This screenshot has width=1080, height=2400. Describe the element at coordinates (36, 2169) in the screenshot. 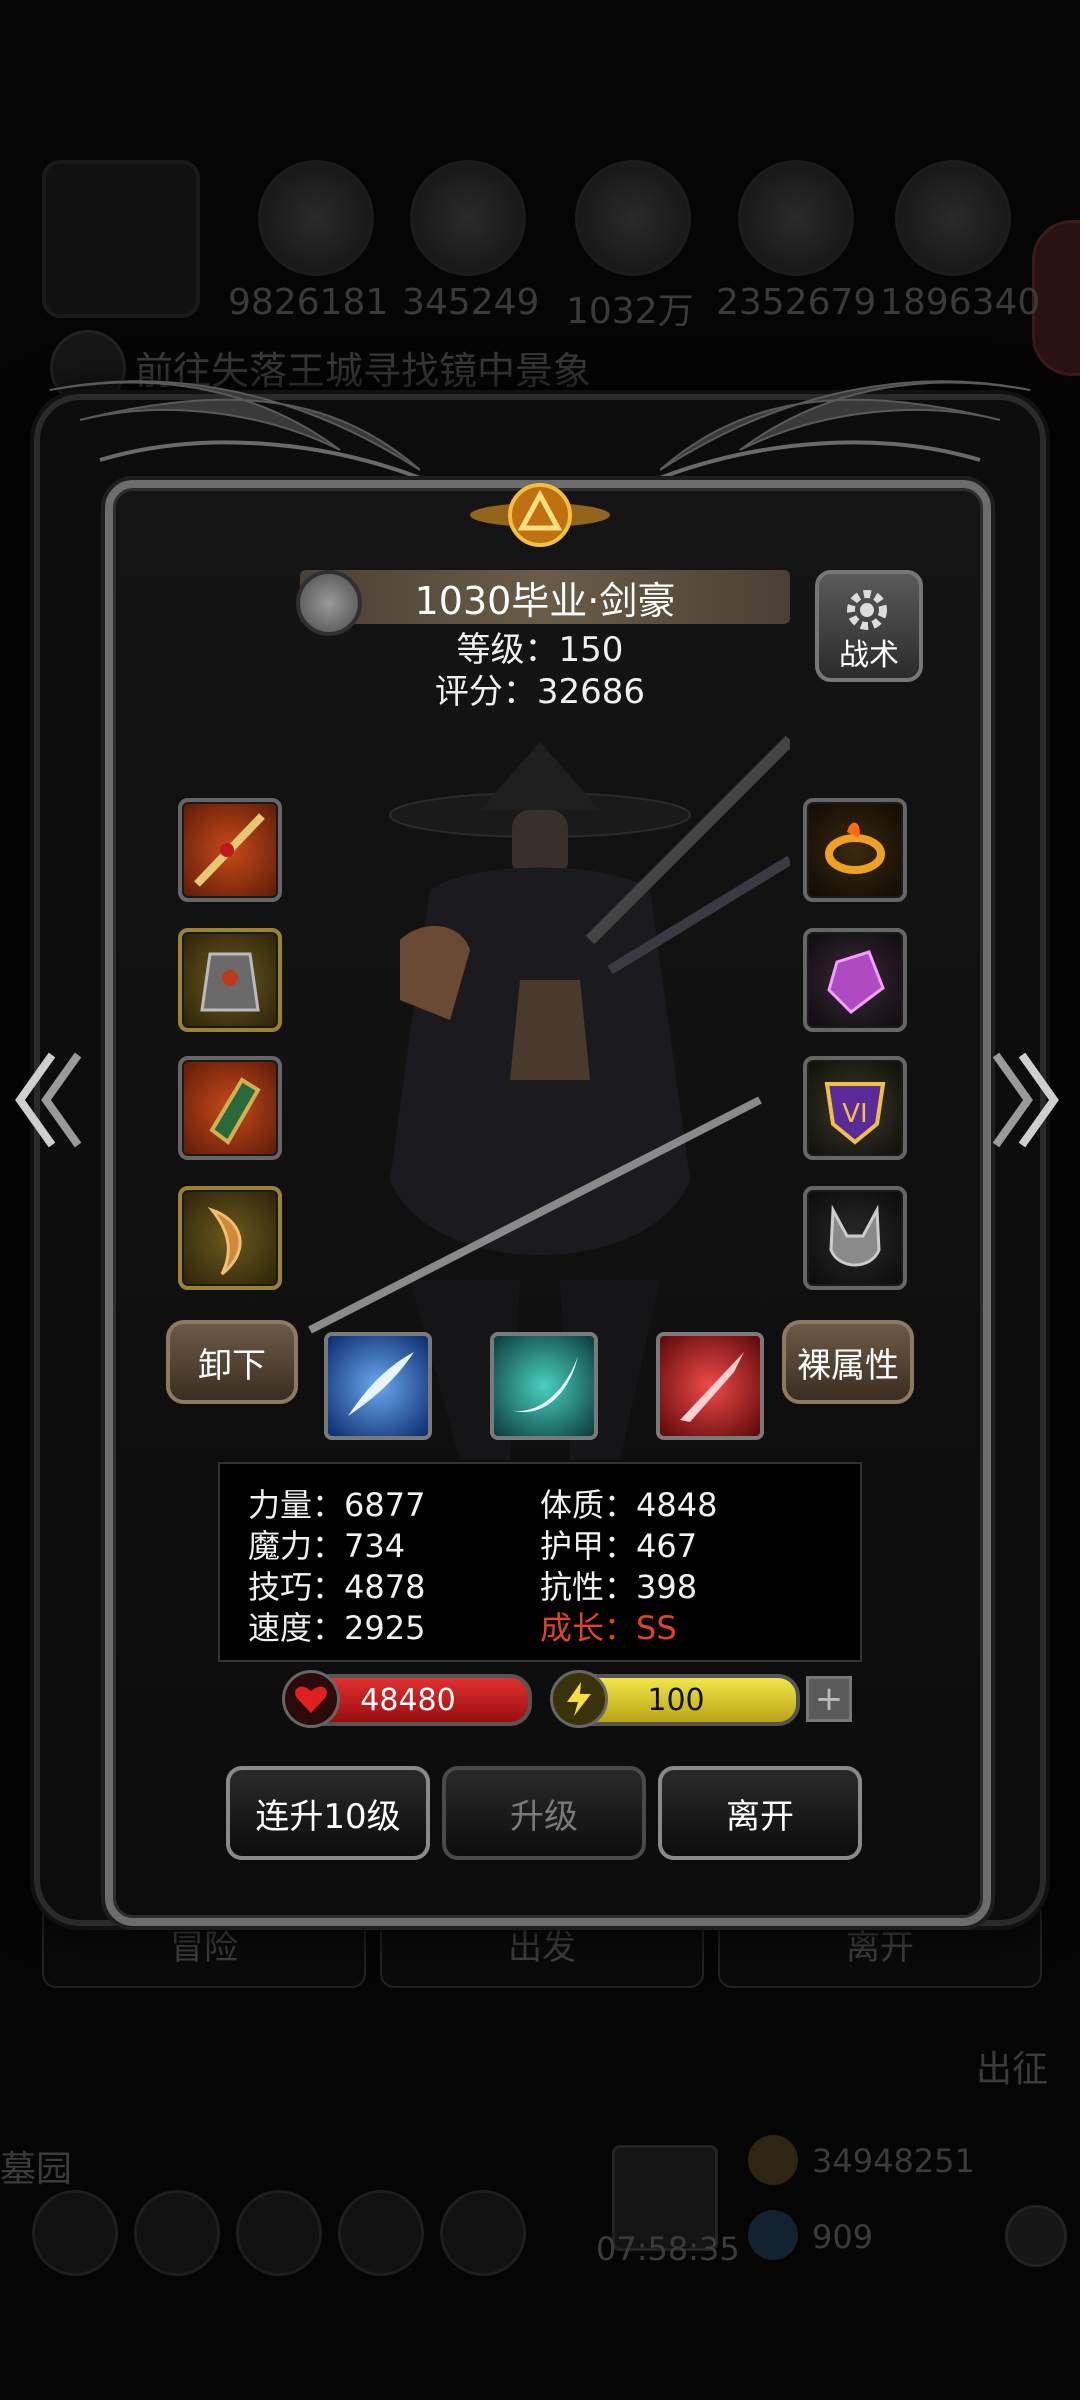

I see `bg-cemetery-label: 墓园` at that location.